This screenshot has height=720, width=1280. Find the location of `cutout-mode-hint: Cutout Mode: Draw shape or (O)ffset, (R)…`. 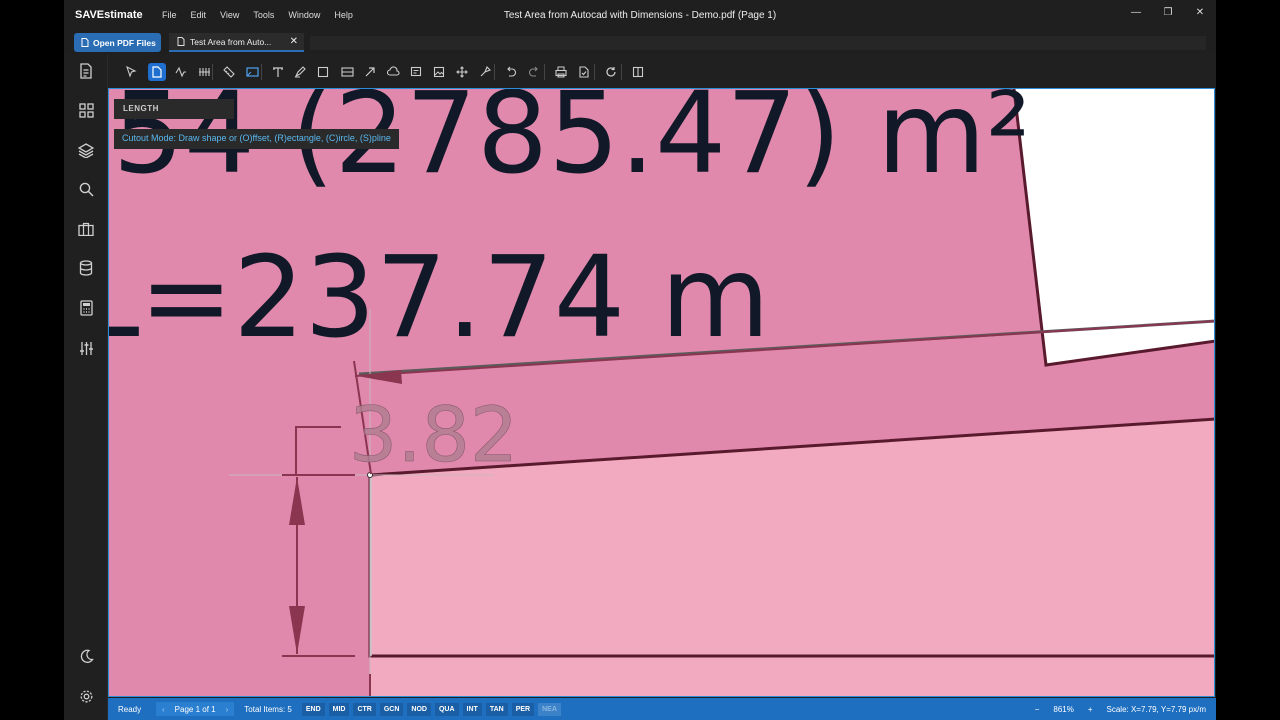

cutout-mode-hint: Cutout Mode: Draw shape or (O)ffset, (R)… is located at coordinates (256, 139).